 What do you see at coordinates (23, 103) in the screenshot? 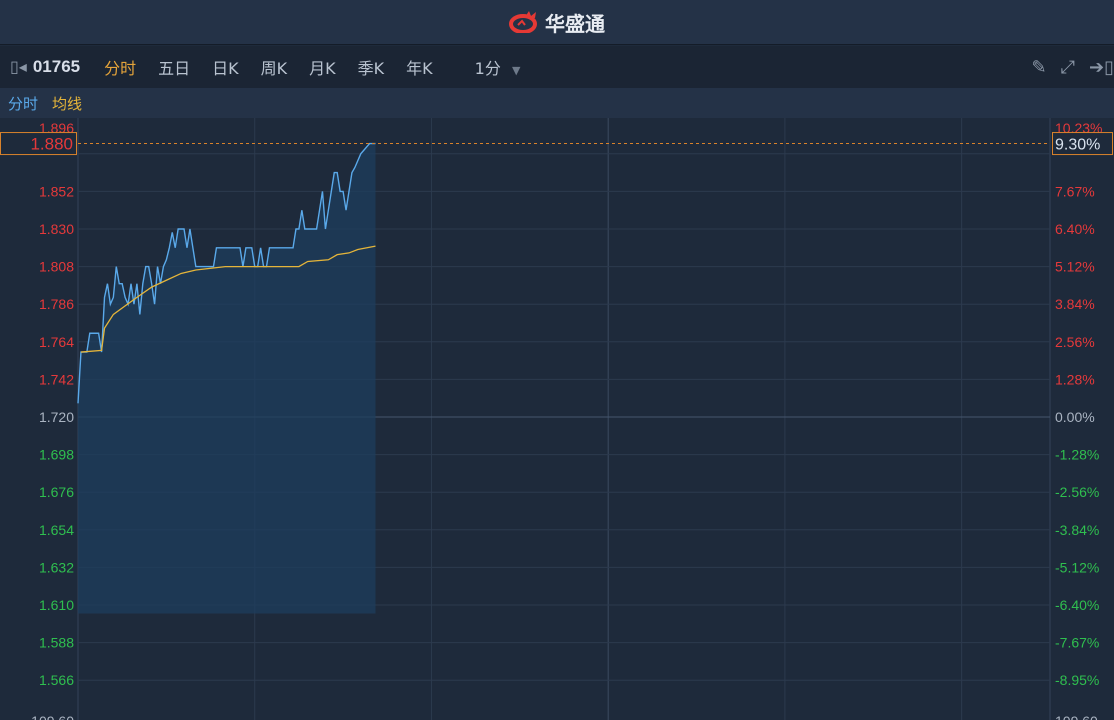
I see `legend-price: 分时` at bounding box center [23, 103].